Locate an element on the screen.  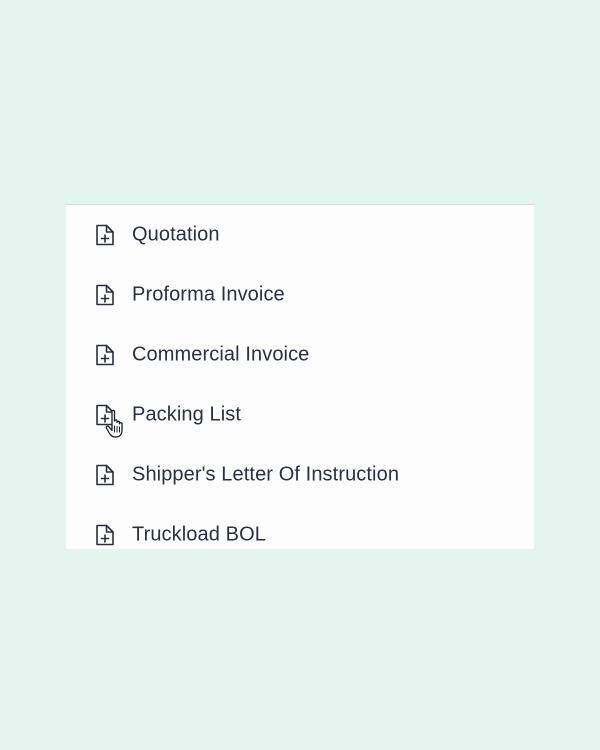
menu-item-quotation: Quotation is located at coordinates (300, 235).